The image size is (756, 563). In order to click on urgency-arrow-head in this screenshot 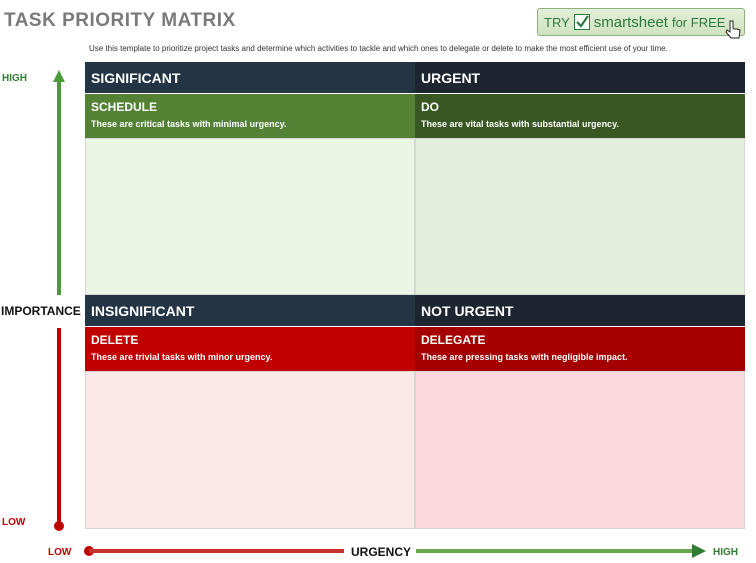, I will do `click(699, 551)`.